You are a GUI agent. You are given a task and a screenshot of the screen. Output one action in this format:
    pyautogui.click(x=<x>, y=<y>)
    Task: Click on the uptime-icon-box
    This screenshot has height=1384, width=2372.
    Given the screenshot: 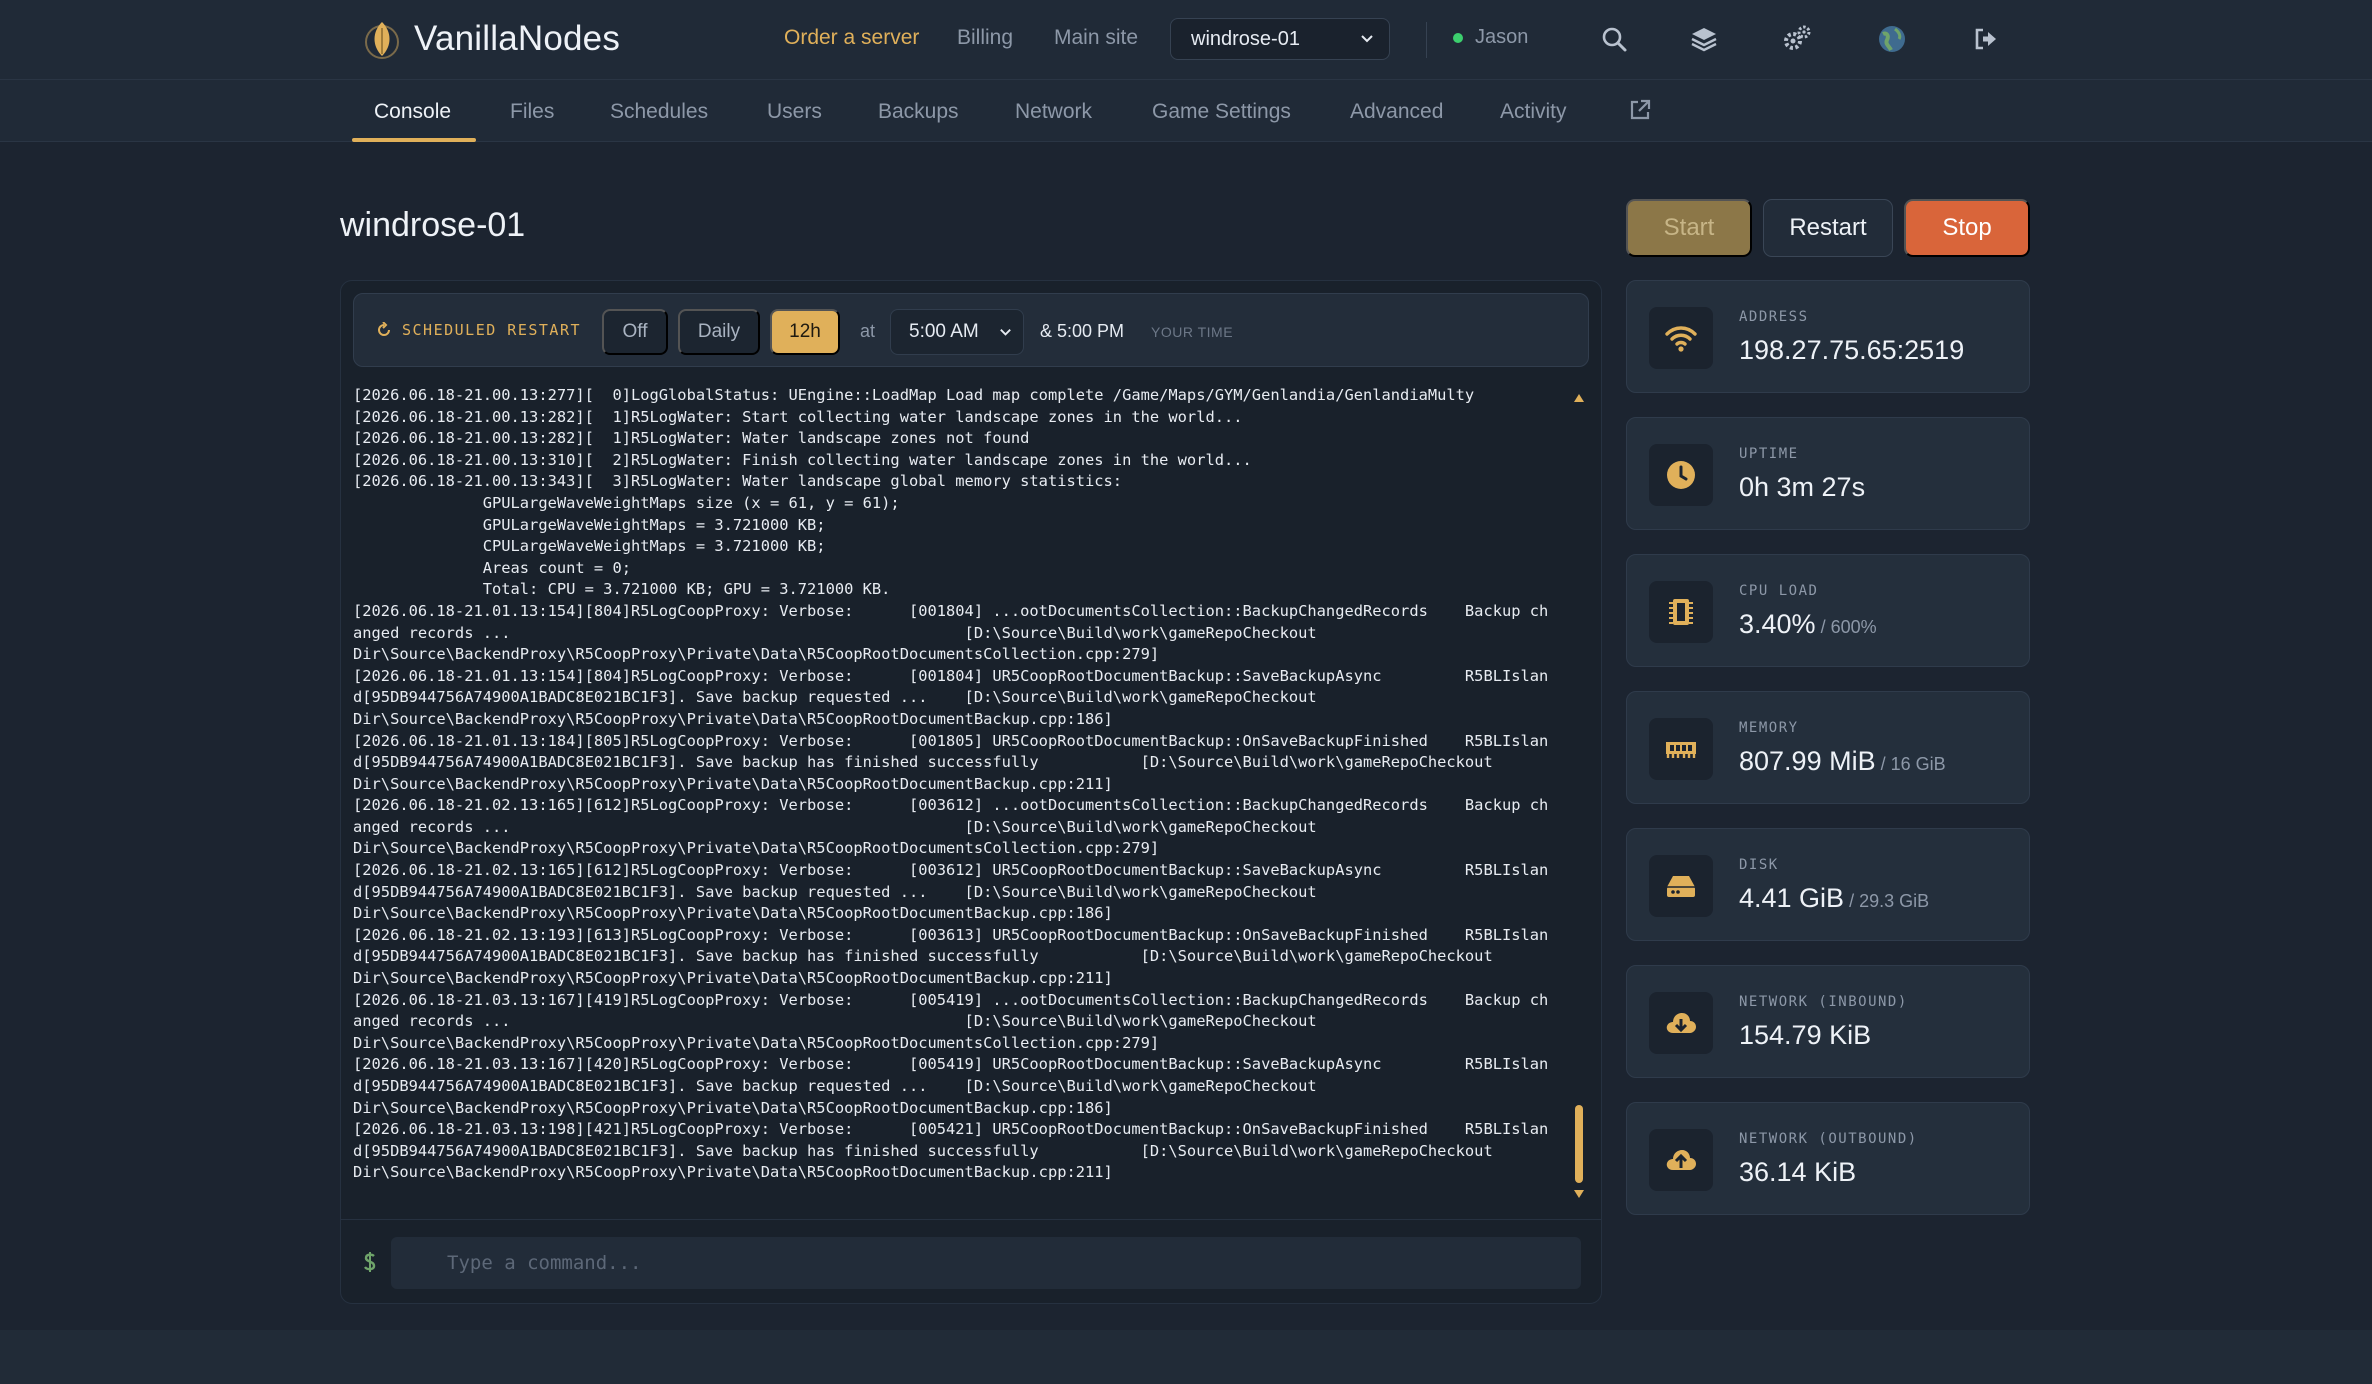 What is the action you would take?
    pyautogui.click(x=1681, y=475)
    